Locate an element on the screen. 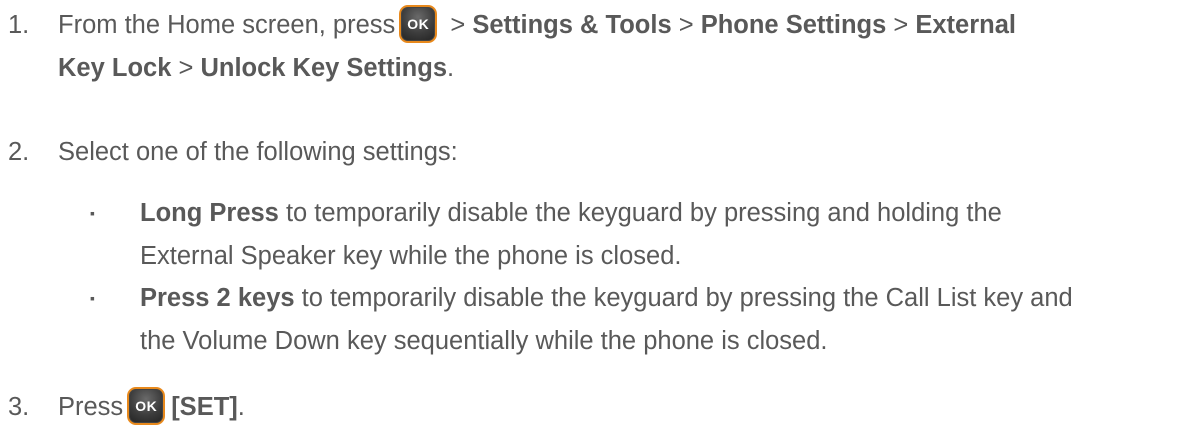  menu-path-phone-settings: Phone Settings is located at coordinates (793, 25).